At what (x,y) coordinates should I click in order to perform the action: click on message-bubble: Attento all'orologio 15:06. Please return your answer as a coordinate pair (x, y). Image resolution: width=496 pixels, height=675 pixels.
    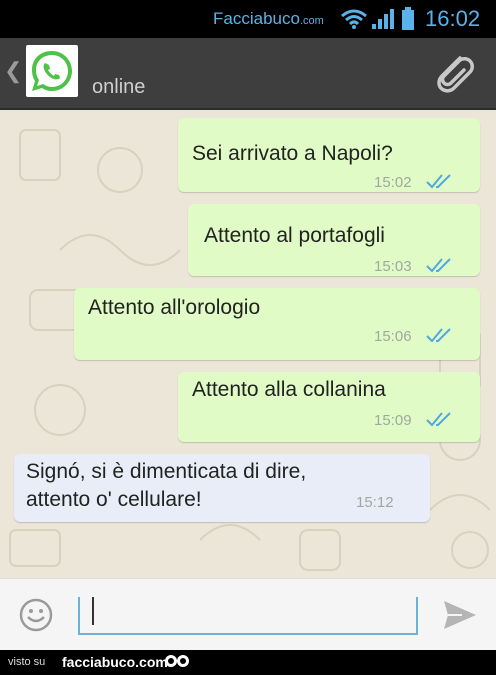
    Looking at the image, I should click on (277, 324).